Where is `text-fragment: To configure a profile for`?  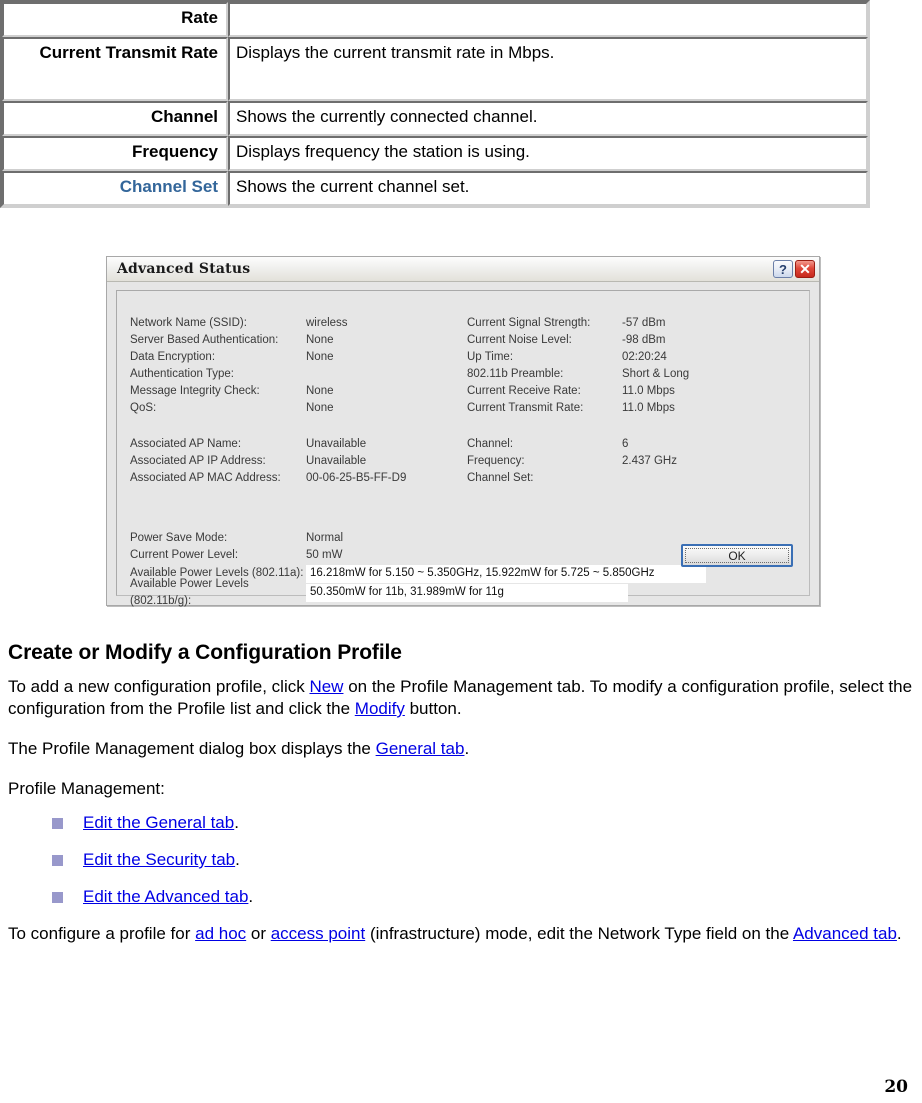 text-fragment: To configure a profile for is located at coordinates (102, 933).